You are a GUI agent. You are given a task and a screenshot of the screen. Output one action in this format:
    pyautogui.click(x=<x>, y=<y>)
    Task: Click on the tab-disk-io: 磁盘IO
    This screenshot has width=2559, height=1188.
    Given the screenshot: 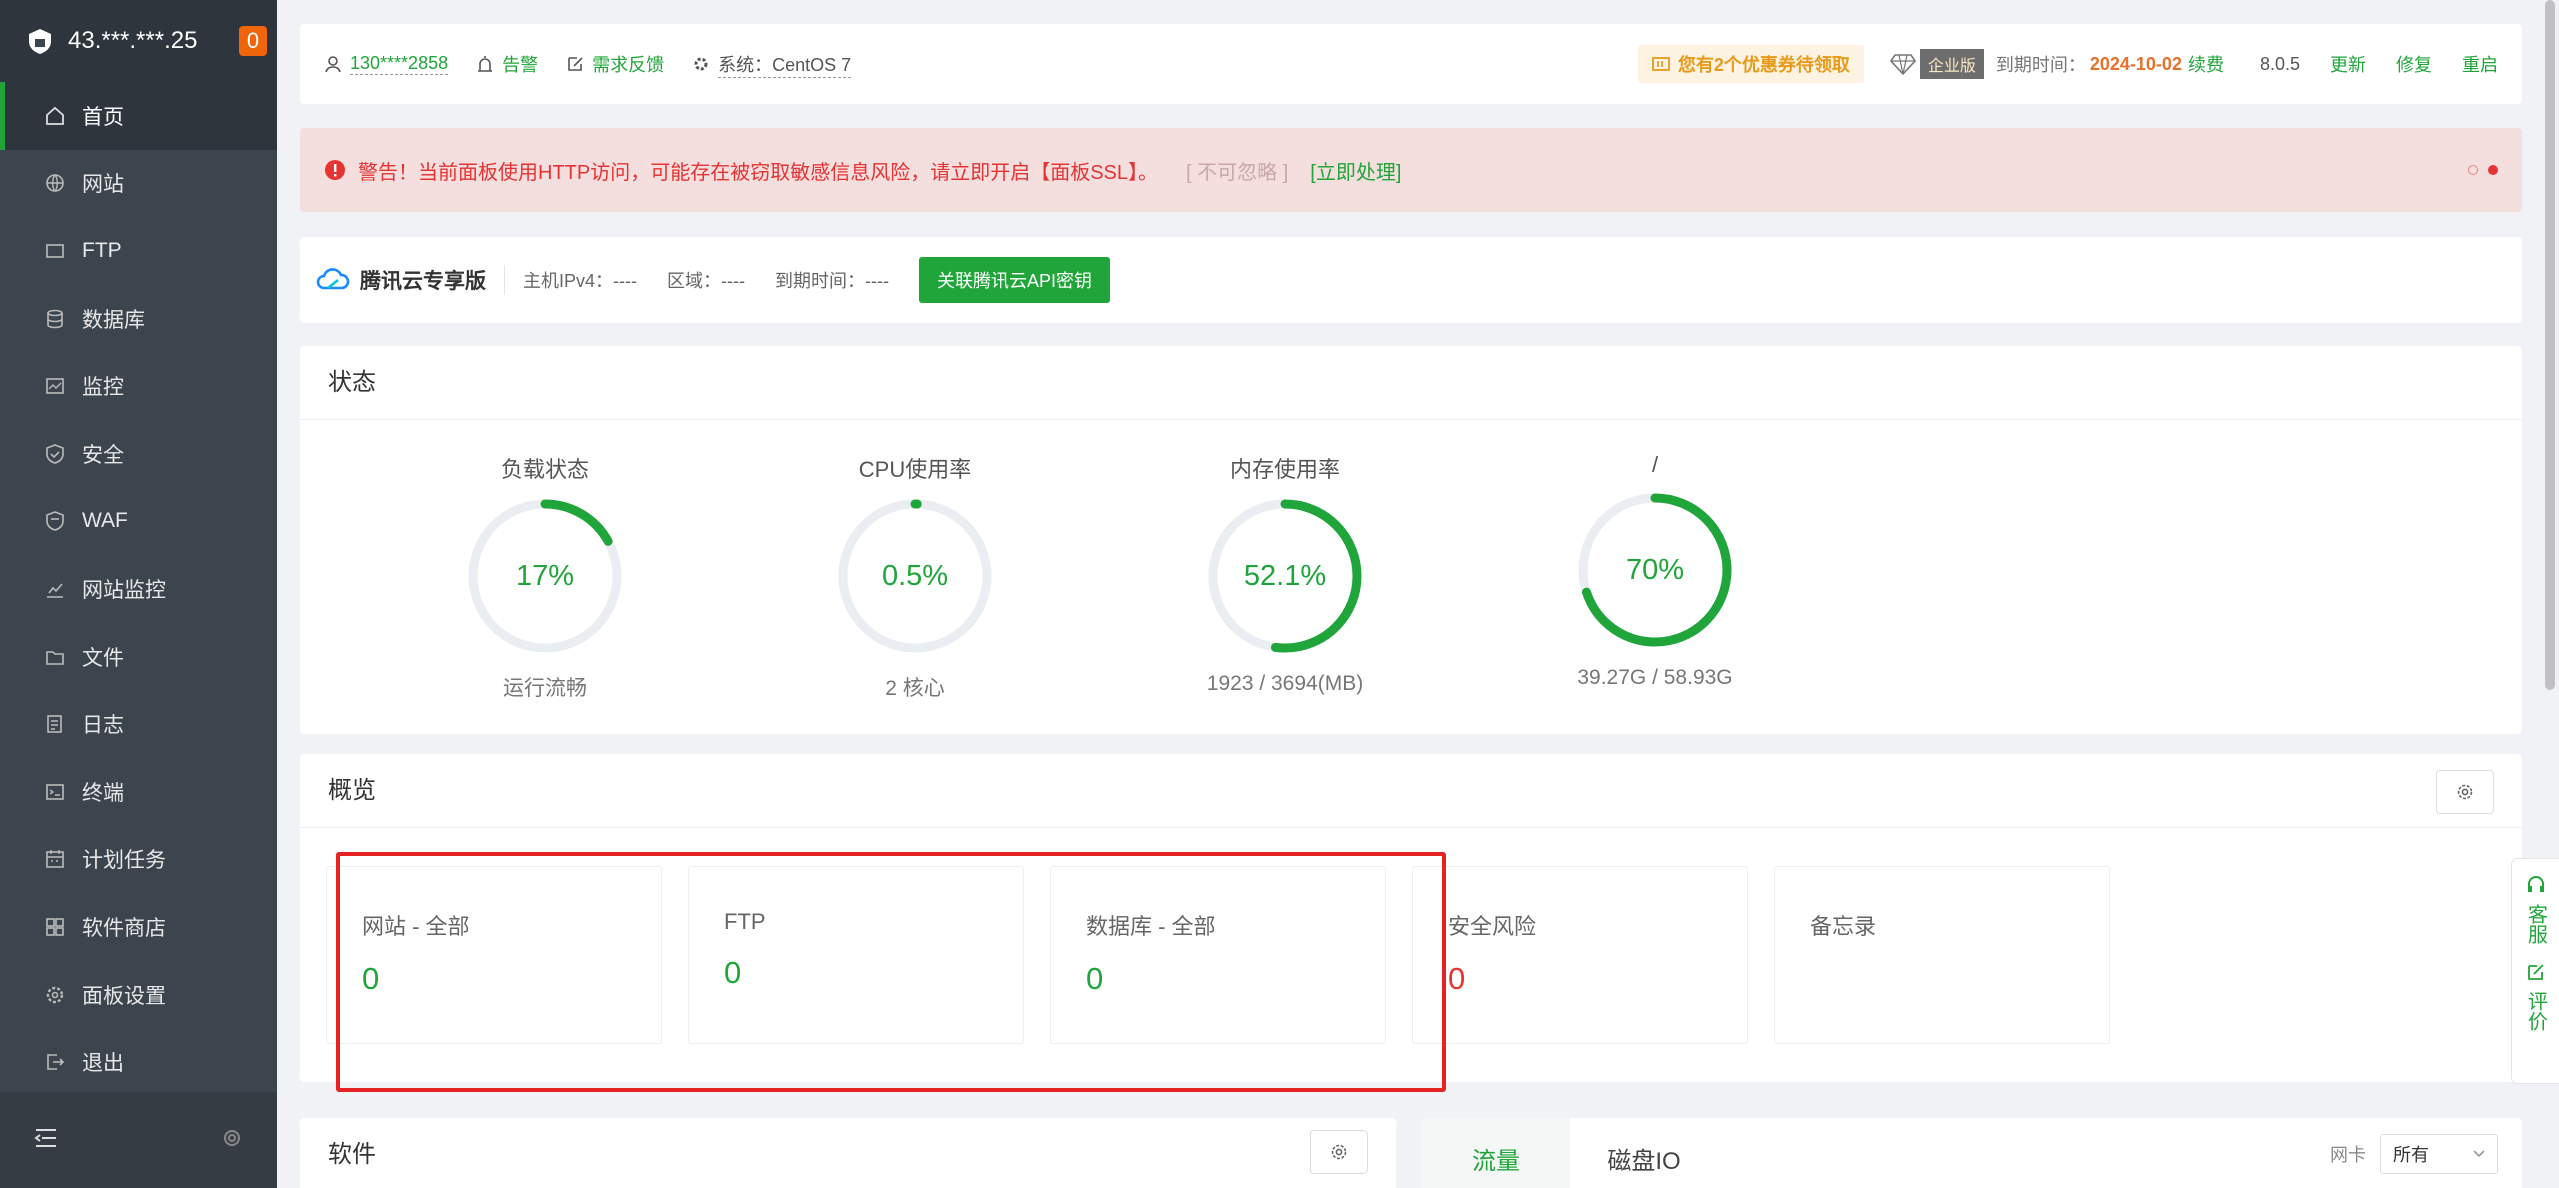 What is the action you would take?
    pyautogui.click(x=1644, y=1153)
    